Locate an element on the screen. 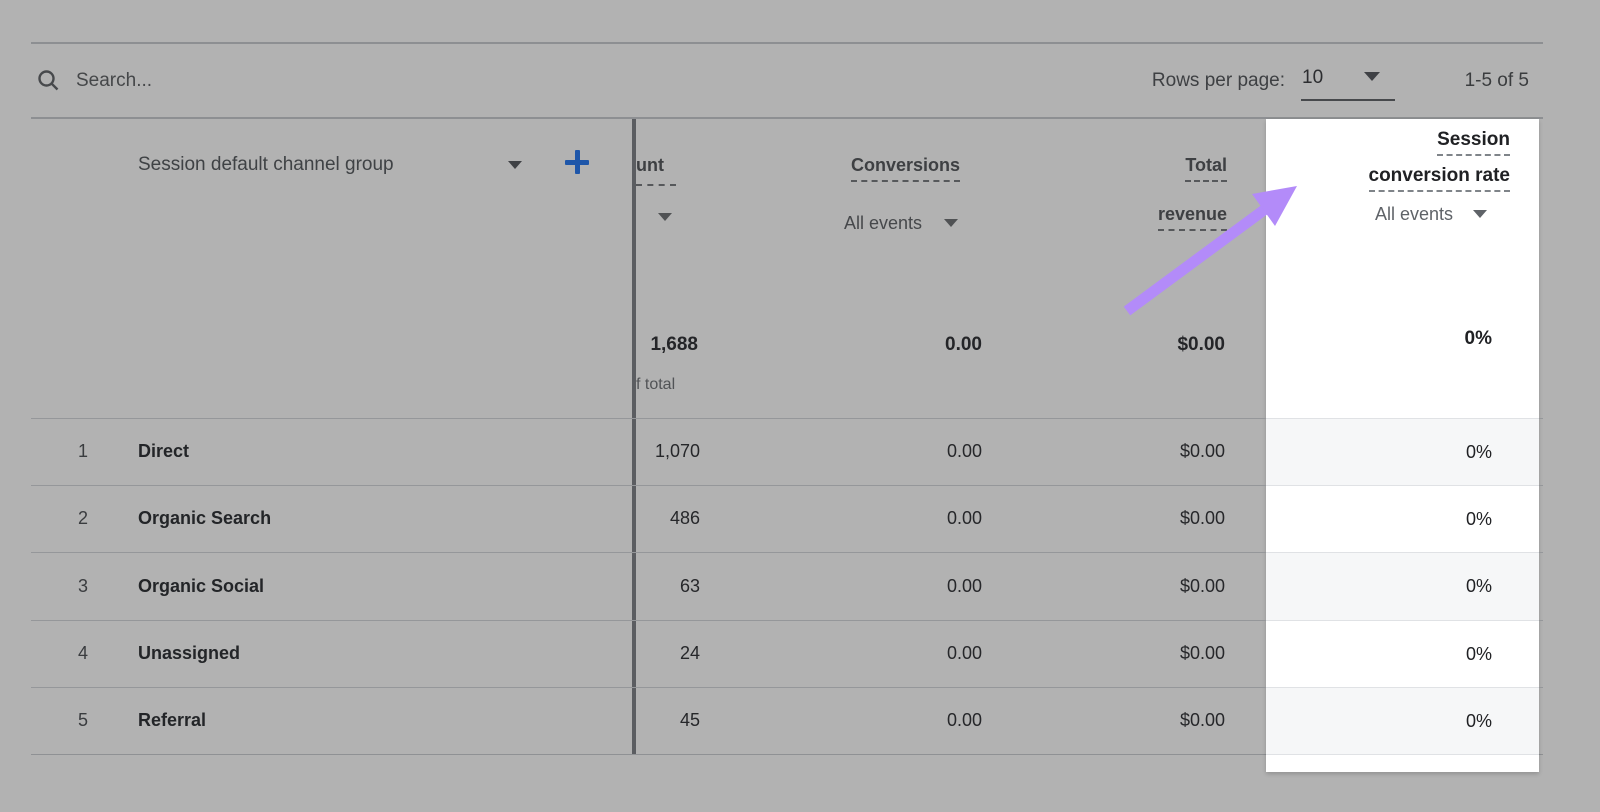  row-index: 3 is located at coordinates (83, 585).